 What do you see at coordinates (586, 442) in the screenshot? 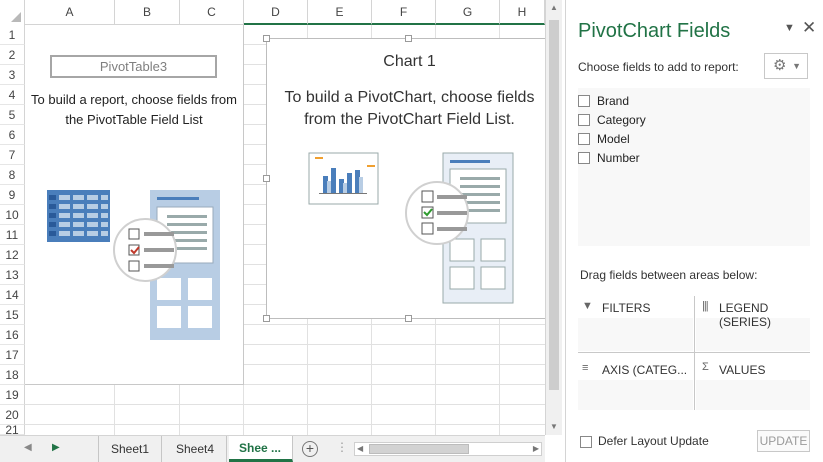
I see `defer-layout-checkbox` at bounding box center [586, 442].